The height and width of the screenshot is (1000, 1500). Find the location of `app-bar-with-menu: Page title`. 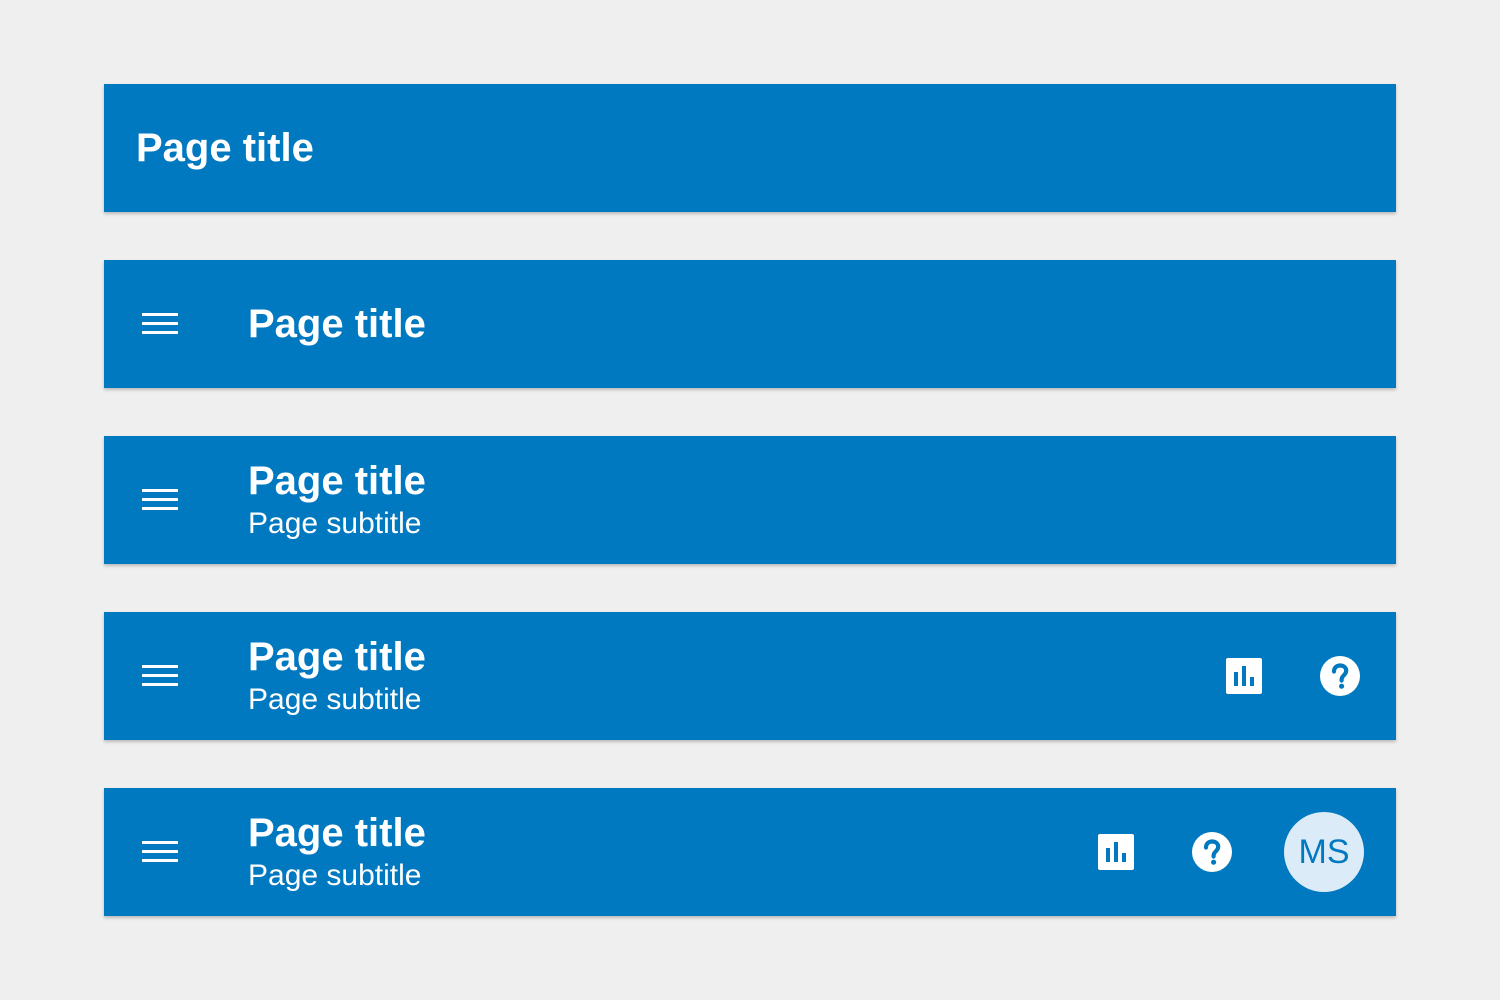

app-bar-with-menu: Page title is located at coordinates (750, 324).